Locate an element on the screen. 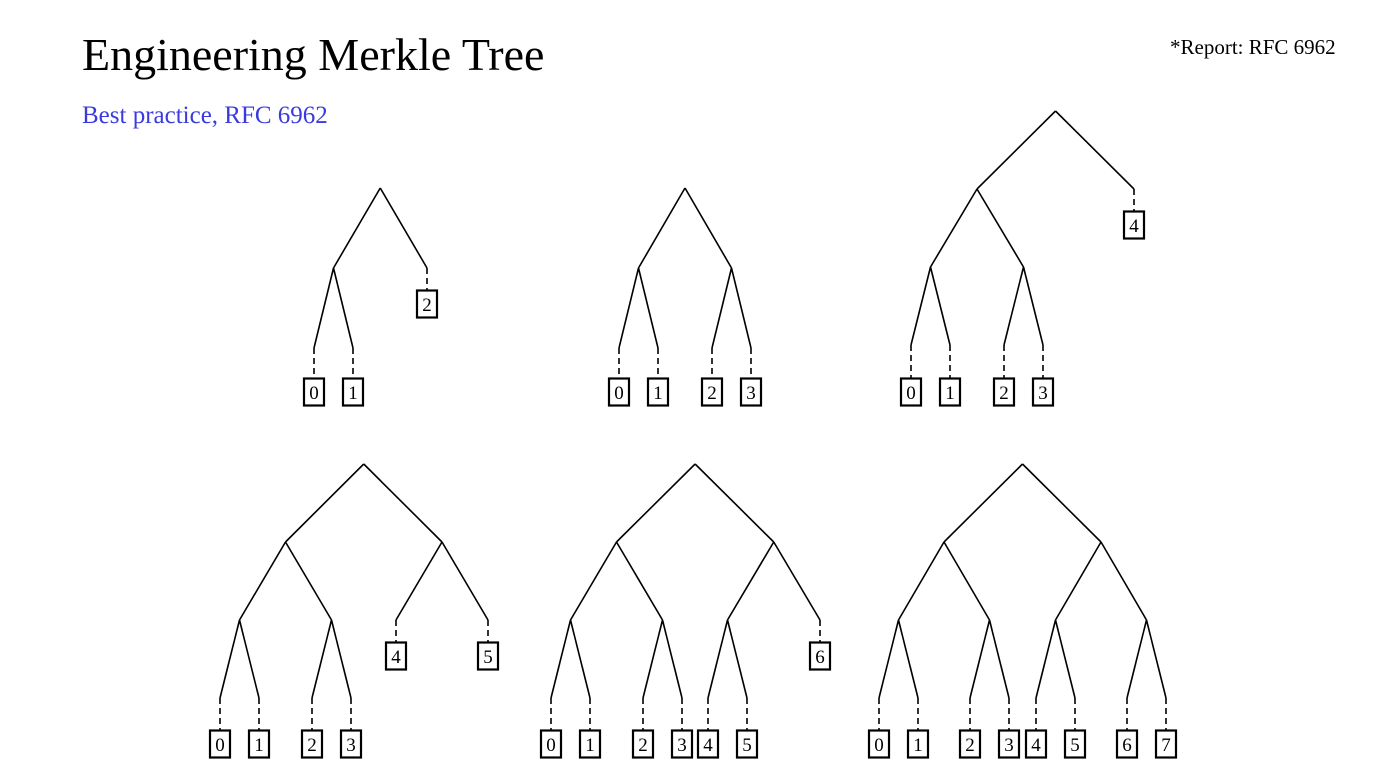 This screenshot has width=1396, height=780. merkle-tree-3-leaves: 0 1 2 is located at coordinates (370, 297).